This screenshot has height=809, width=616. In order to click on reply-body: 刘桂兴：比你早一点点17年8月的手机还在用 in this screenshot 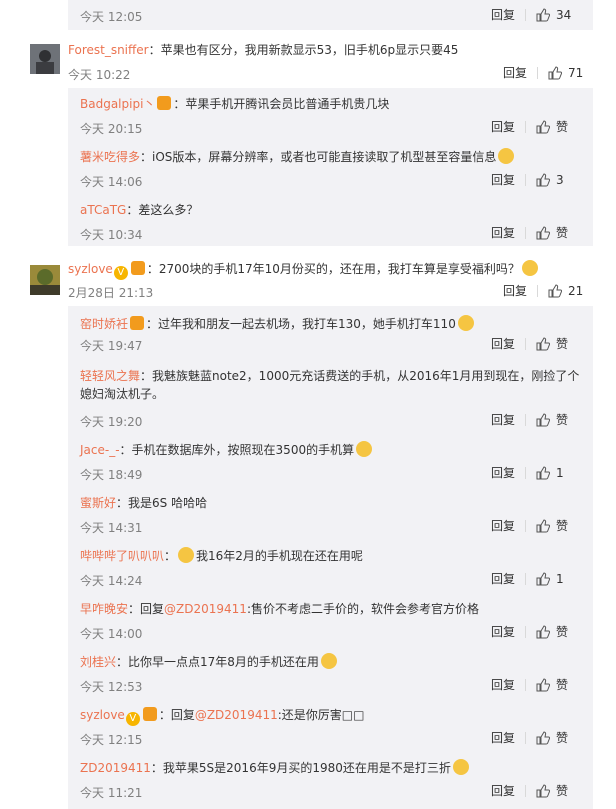, I will do `click(209, 662)`.